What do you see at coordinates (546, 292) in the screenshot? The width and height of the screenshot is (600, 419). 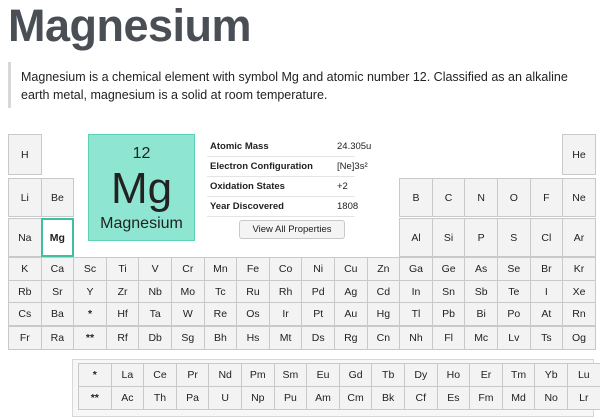 I see `element-cell-i: I` at bounding box center [546, 292].